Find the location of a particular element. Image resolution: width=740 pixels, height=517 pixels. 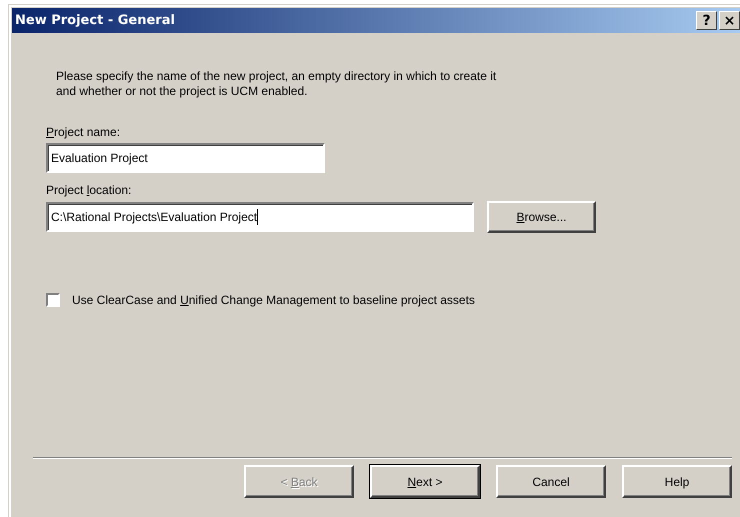

field-label: Project name: is located at coordinates (84, 132).